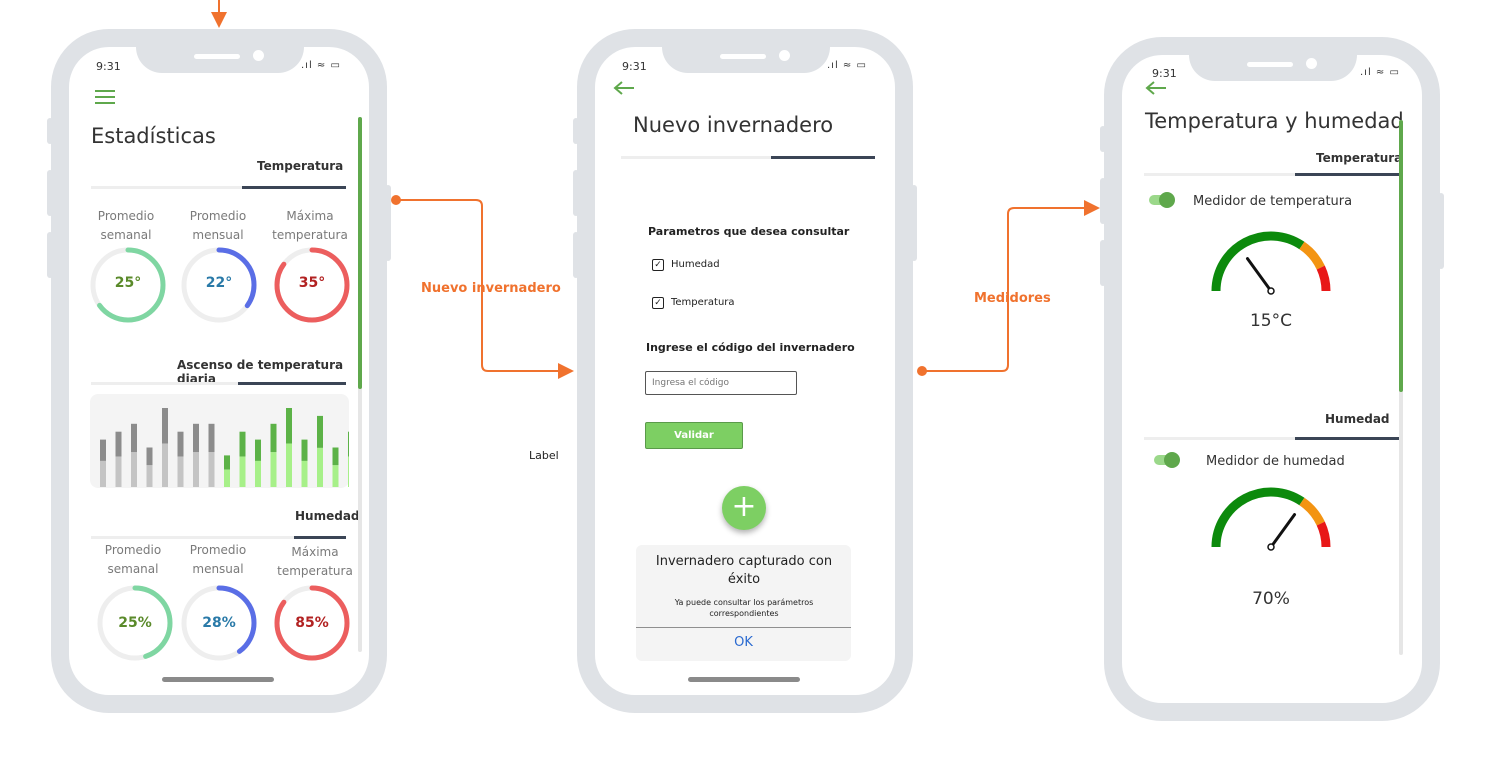 The image size is (1485, 769). What do you see at coordinates (219, 283) in the screenshot?
I see `ring-value-mensual: 22°` at bounding box center [219, 283].